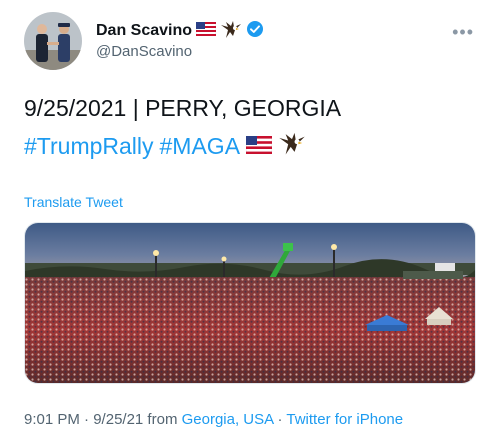 This screenshot has height=440, width=500. What do you see at coordinates (463, 32) in the screenshot?
I see `more-options-button: •••` at bounding box center [463, 32].